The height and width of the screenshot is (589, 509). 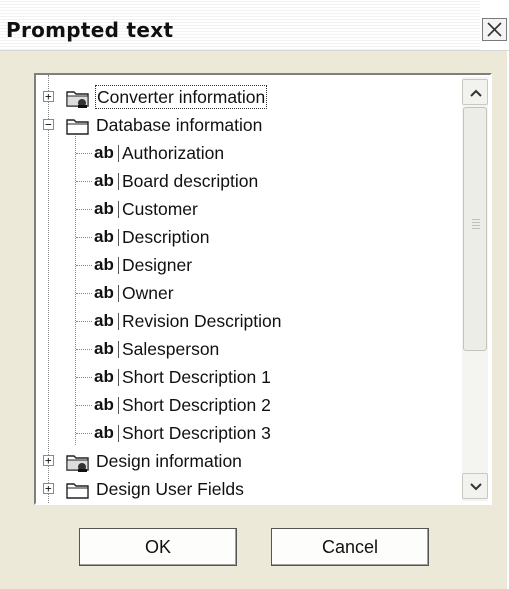 I want to click on tree-item-short-description-2: ab Short Description 2, so click(x=249, y=405).